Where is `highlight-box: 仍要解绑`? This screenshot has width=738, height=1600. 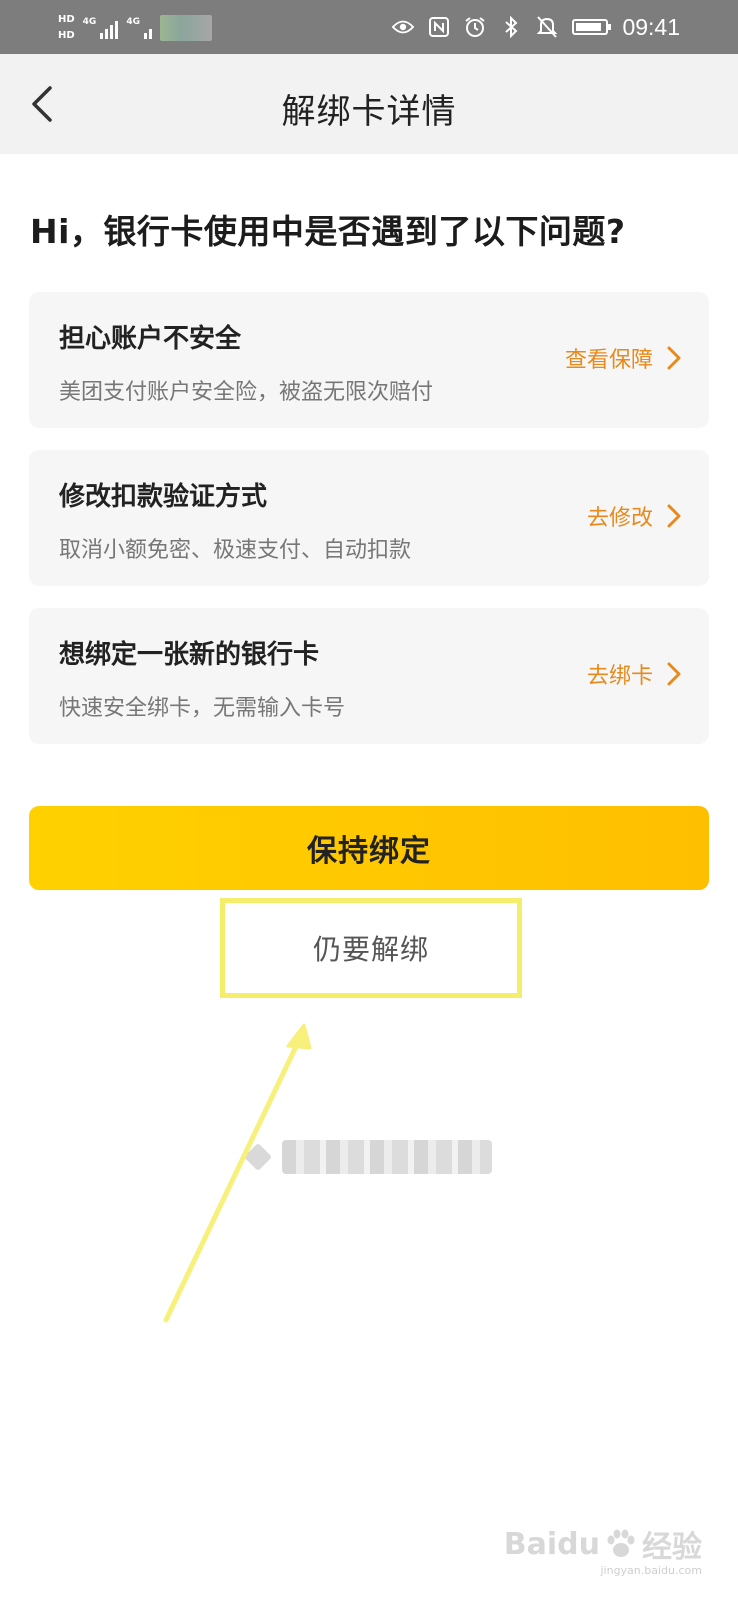
highlight-box: 仍要解绑 is located at coordinates (371, 948).